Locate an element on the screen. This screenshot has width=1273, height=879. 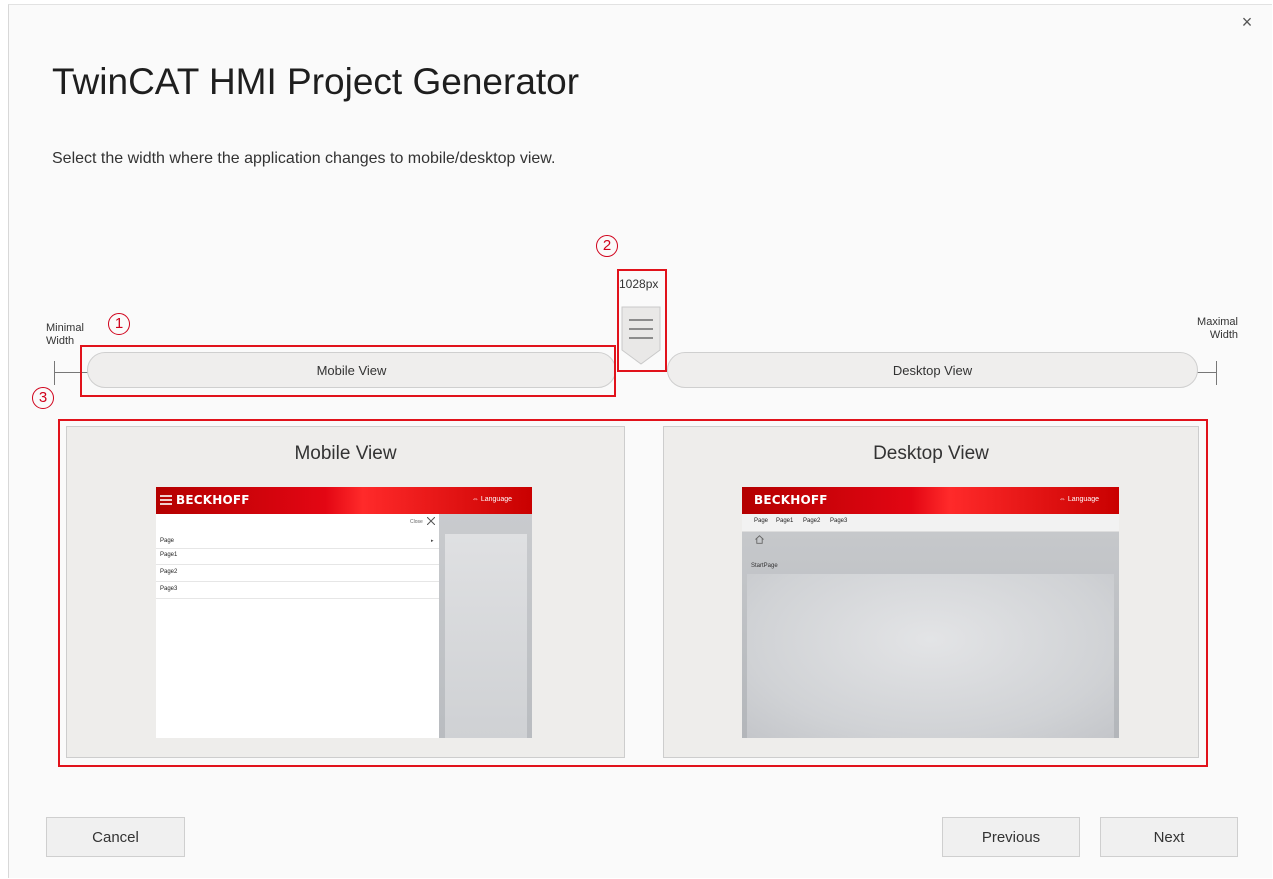
previous-button-label: Previous is located at coordinates (1011, 837).